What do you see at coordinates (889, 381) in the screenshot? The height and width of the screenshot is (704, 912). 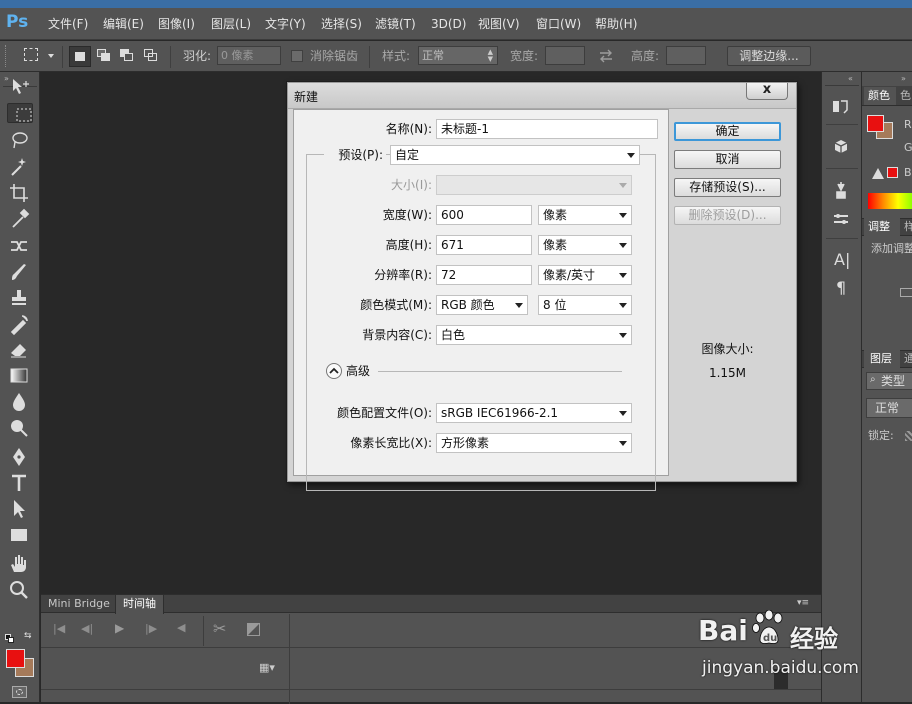 I see `layer-filter-select: ⌕ 类型` at bounding box center [889, 381].